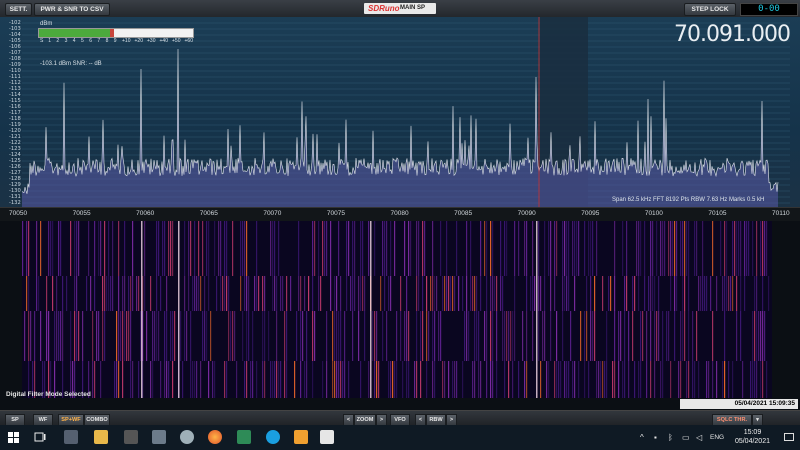 This screenshot has width=800, height=450. Describe the element at coordinates (66, 41) in the screenshot. I see `s-meter-tick: 3` at that location.